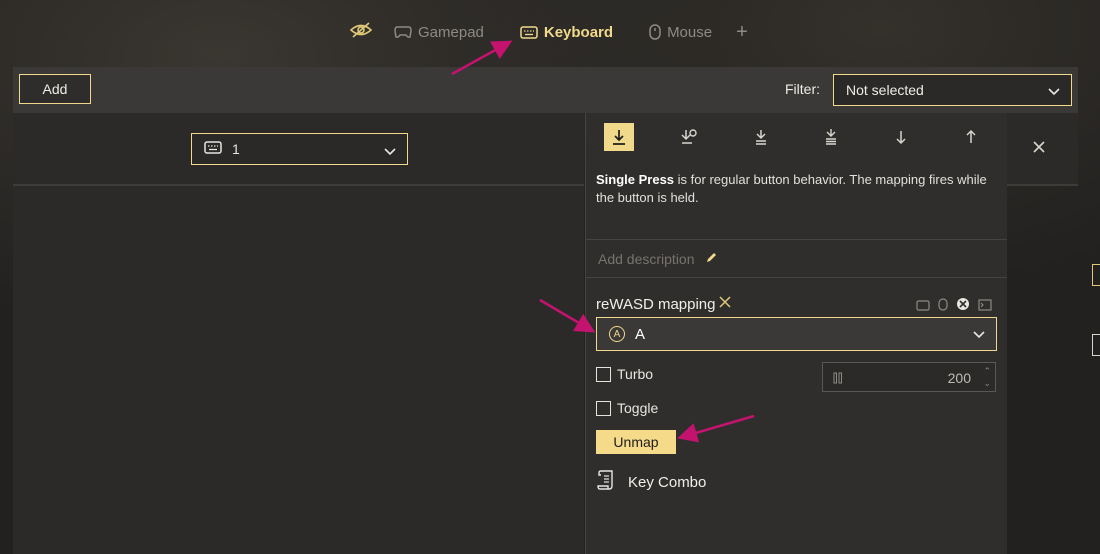 This screenshot has width=1100, height=554. What do you see at coordinates (689, 137) in the screenshot?
I see `long-press-icon` at bounding box center [689, 137].